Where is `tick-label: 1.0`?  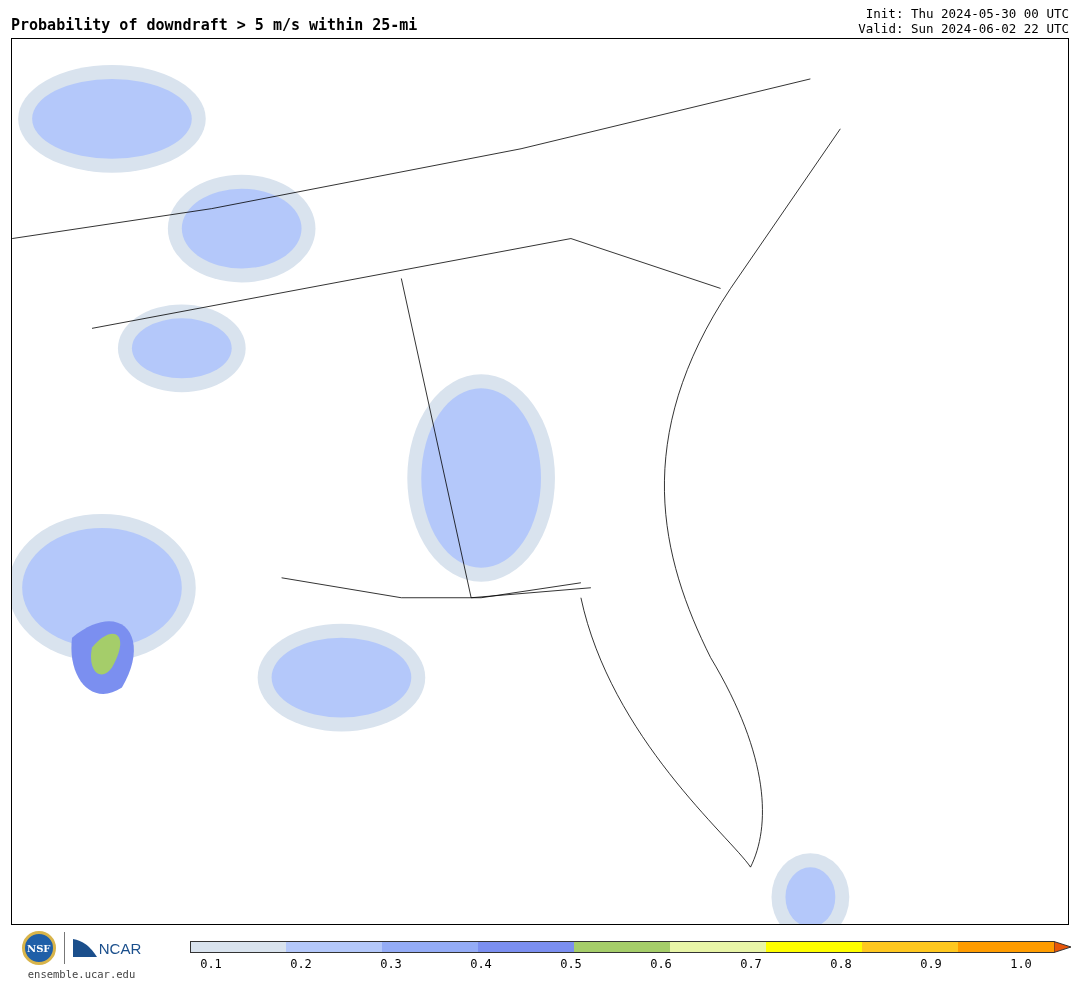
tick-label: 1.0 is located at coordinates (1021, 964).